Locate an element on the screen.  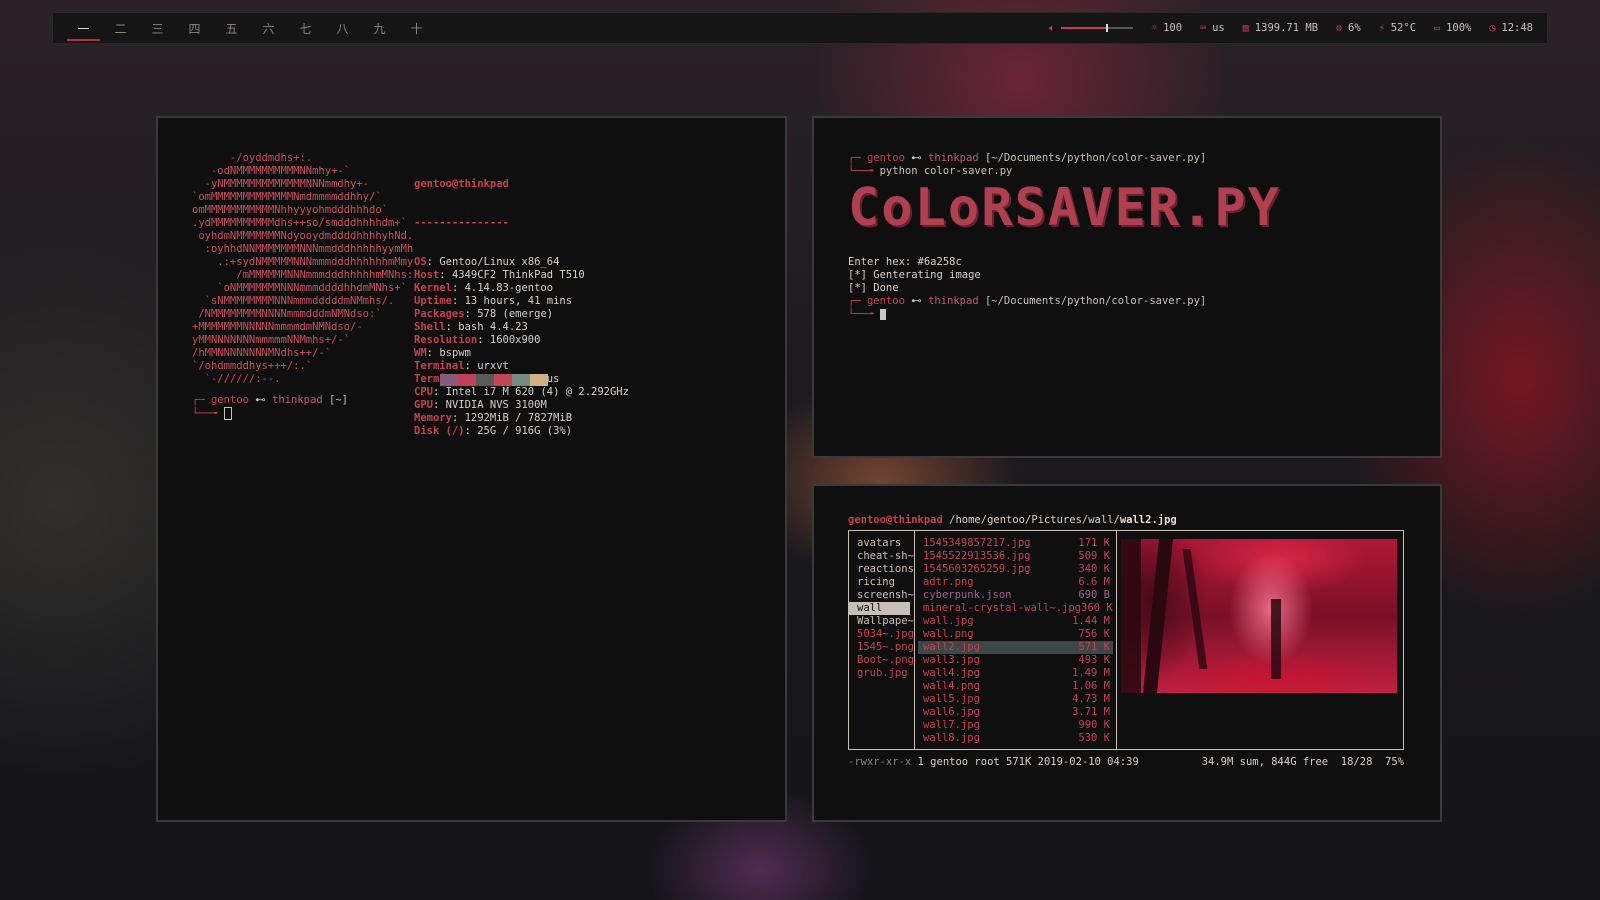
parent-entry: Wallpape~ is located at coordinates (881, 621).